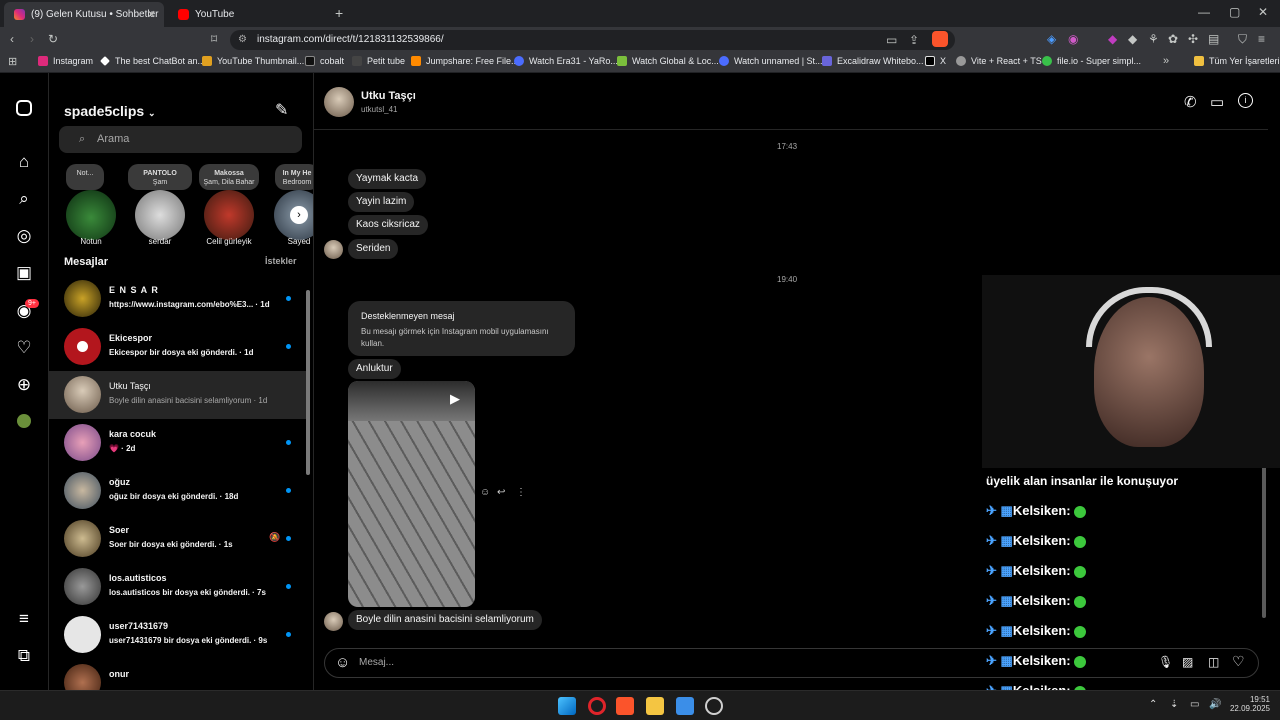 The width and height of the screenshot is (1280, 720). I want to click on menu-icon: ≡, so click(1261, 39).